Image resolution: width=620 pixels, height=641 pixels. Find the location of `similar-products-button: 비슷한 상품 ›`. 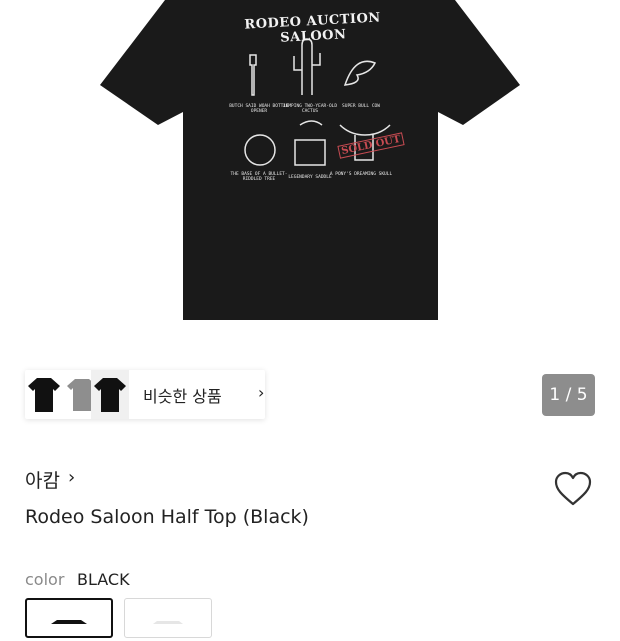

similar-products-button: 비슷한 상품 › is located at coordinates (145, 394).